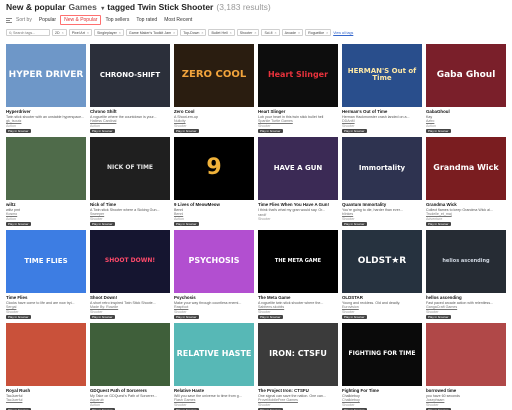 Image resolution: width=512 pixels, height=410 pixels. Describe the element at coordinates (81, 20) in the screenshot. I see `tab-new-and-popular: New & Popular` at that location.